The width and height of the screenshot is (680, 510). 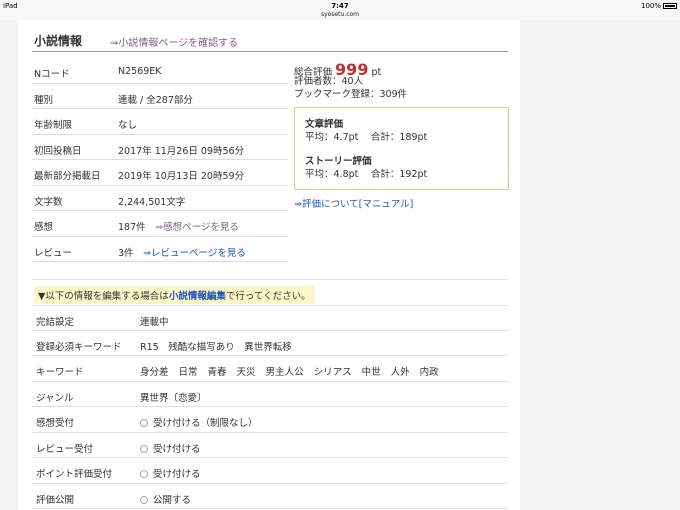 I want to click on review-label: レビュー, so click(x=53, y=253).